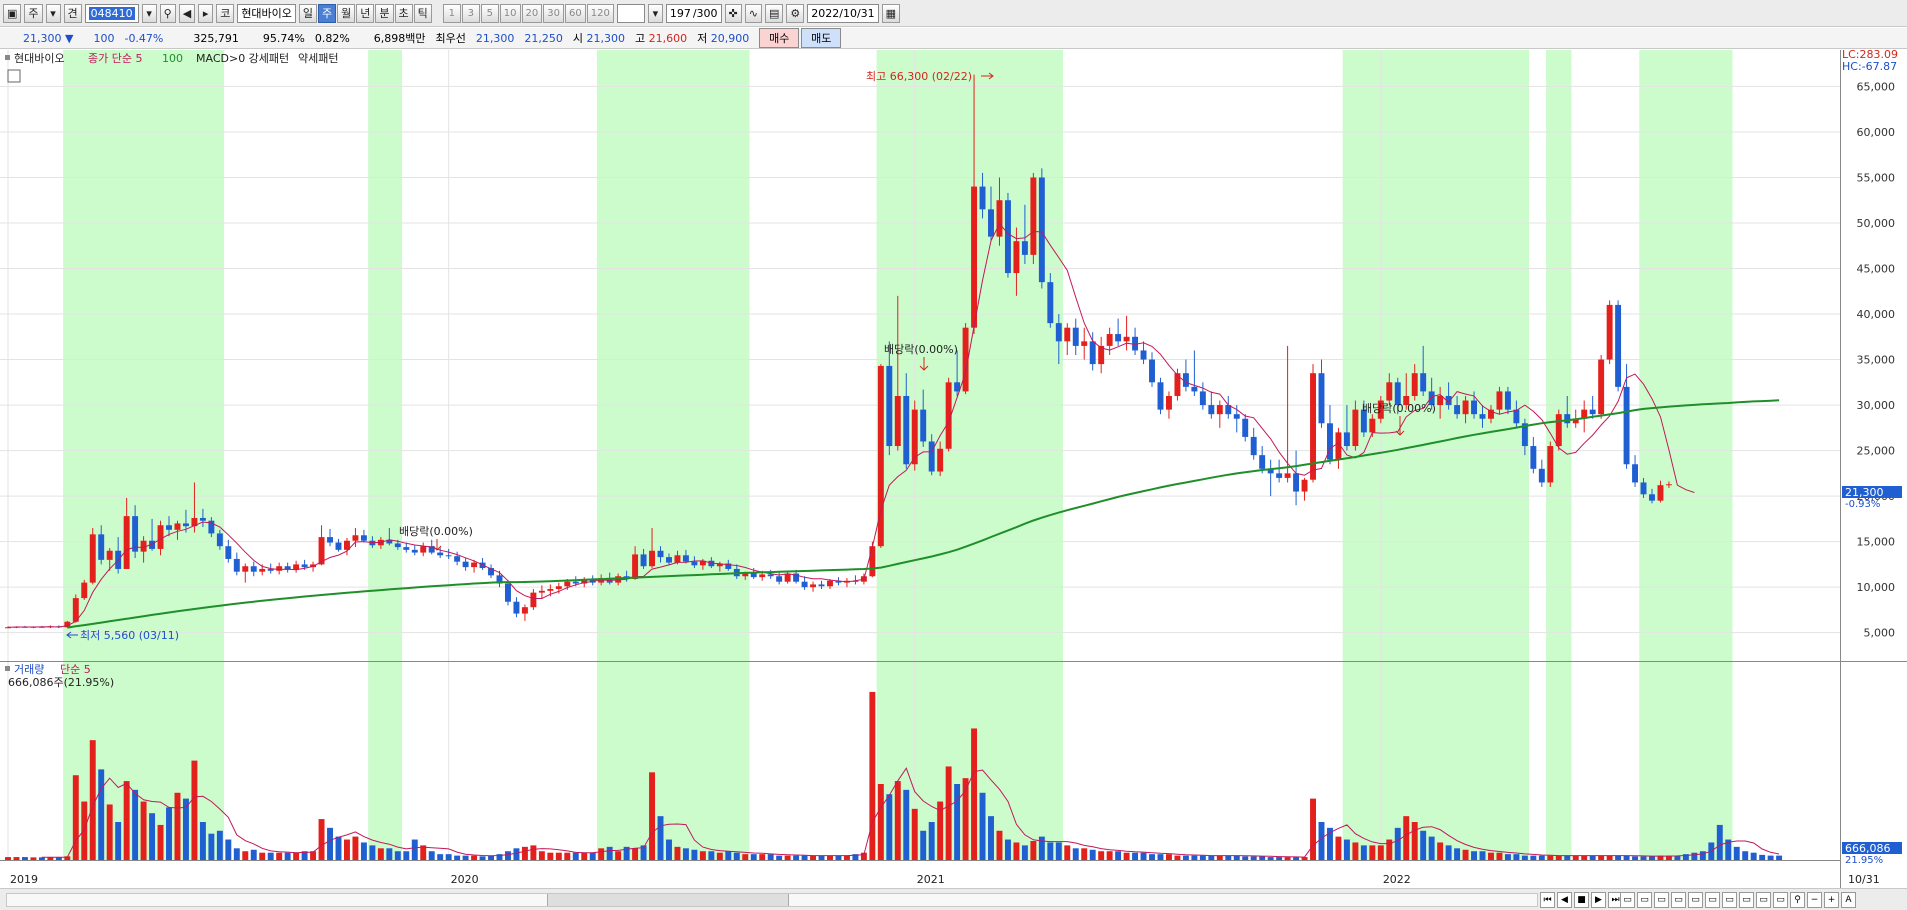  What do you see at coordinates (12, 13) in the screenshot?
I see `window-icon: ▣` at bounding box center [12, 13].